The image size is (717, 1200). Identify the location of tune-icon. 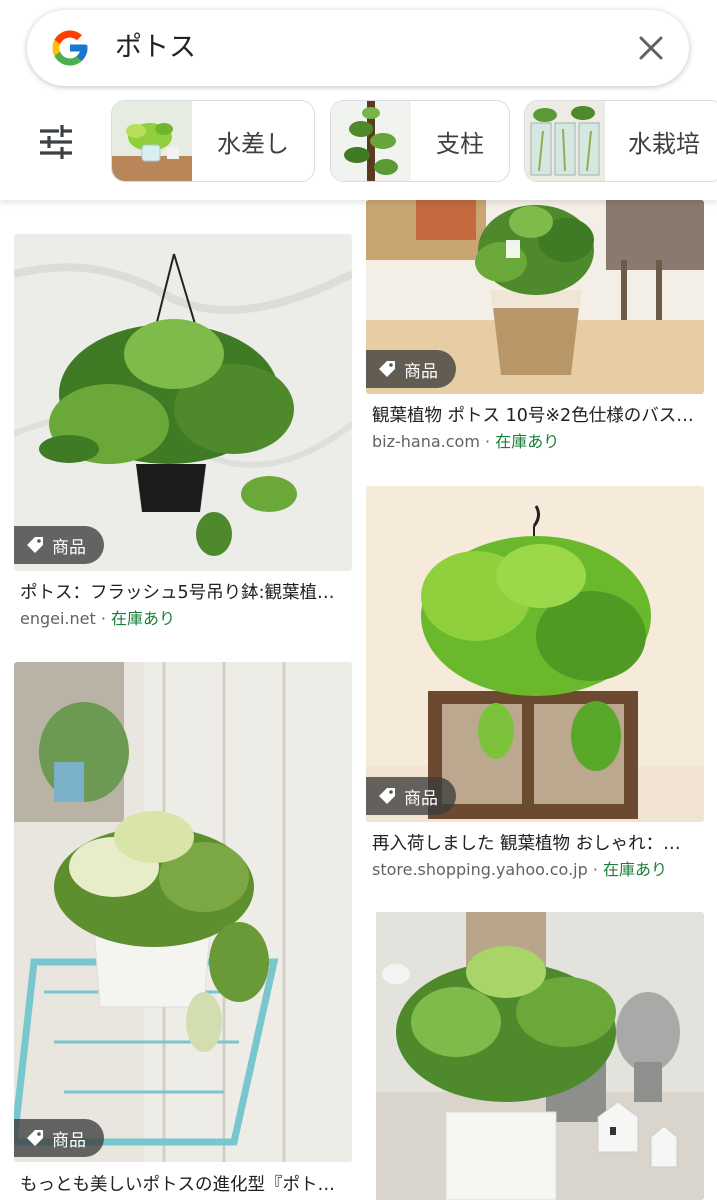
(56, 142).